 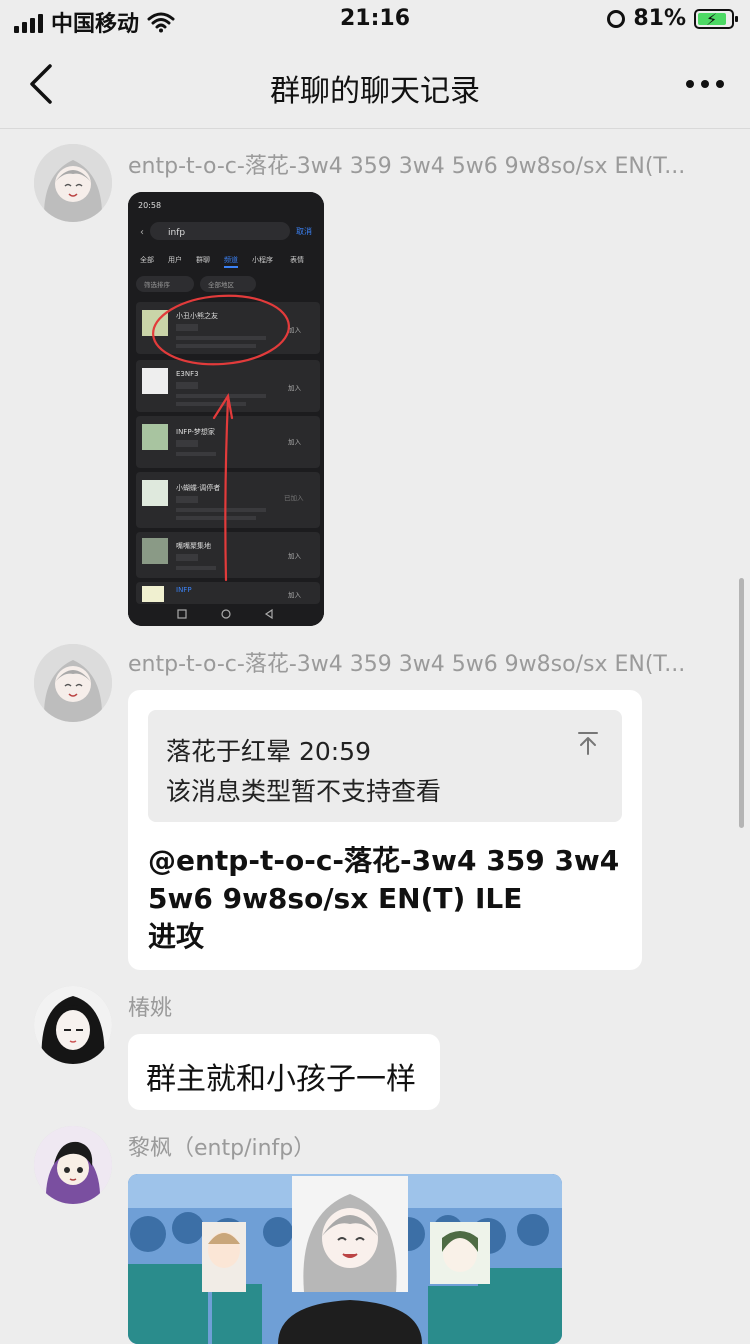 I want to click on image-message, so click(x=345, y=1259).